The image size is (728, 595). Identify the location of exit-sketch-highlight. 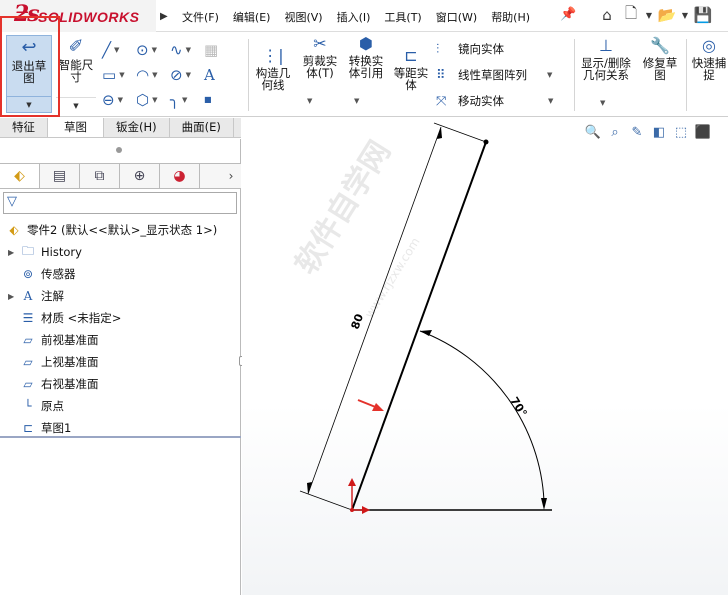
(30, 66).